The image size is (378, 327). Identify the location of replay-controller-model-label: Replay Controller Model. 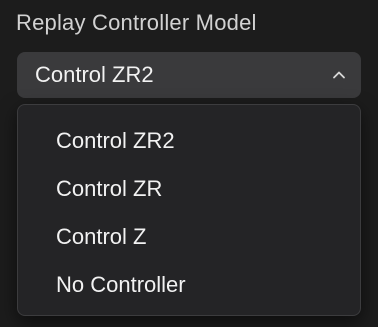
(136, 22).